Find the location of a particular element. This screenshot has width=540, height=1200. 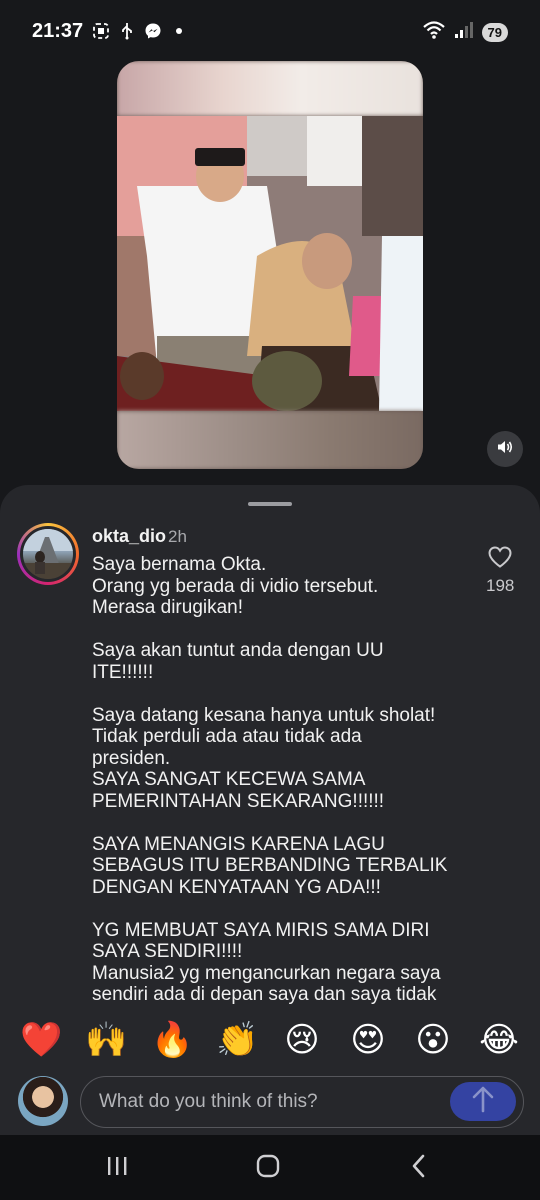

emoji-surprised: 😮 is located at coordinates (433, 1040).